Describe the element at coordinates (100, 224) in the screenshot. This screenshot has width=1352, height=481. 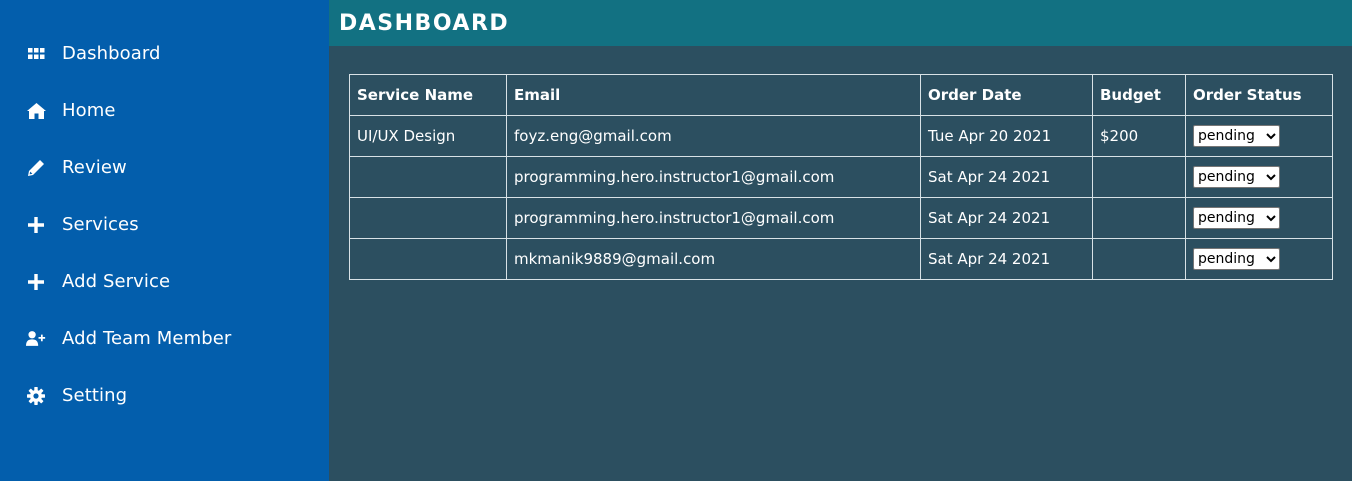
I see `sidebar-item-label: Services` at that location.